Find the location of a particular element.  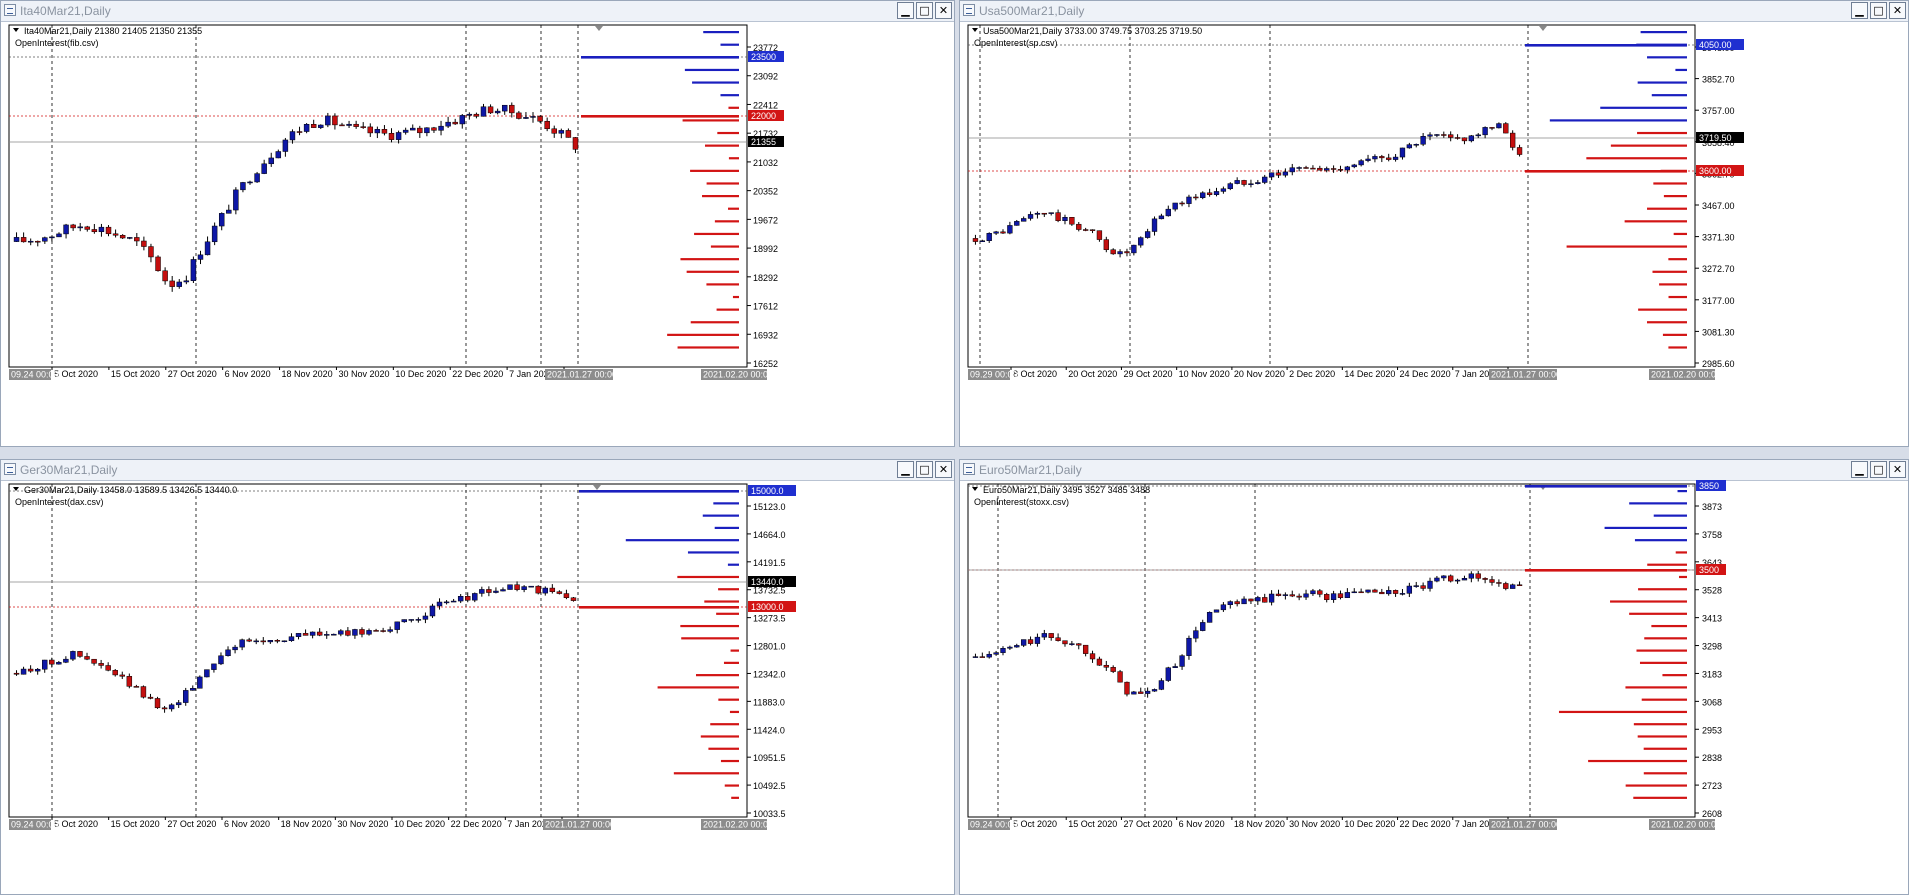

y-tick-label: 20352 is located at coordinates (765, 192).